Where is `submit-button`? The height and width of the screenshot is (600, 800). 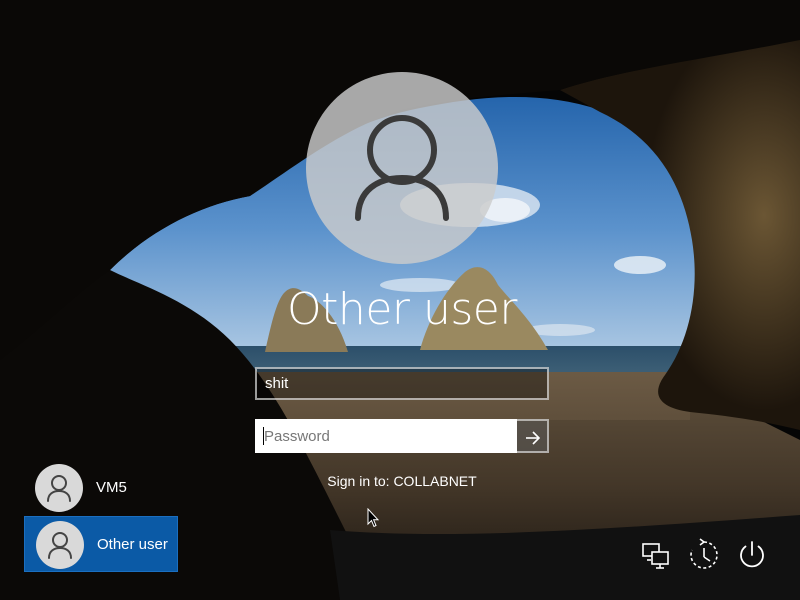 submit-button is located at coordinates (533, 436).